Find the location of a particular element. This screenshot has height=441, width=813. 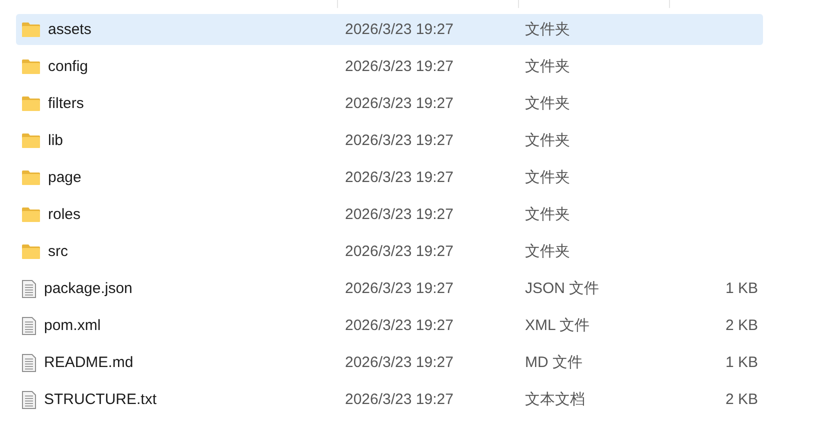

file-row: roles 2026/3/23 19:27 文件夹 is located at coordinates (389, 214).